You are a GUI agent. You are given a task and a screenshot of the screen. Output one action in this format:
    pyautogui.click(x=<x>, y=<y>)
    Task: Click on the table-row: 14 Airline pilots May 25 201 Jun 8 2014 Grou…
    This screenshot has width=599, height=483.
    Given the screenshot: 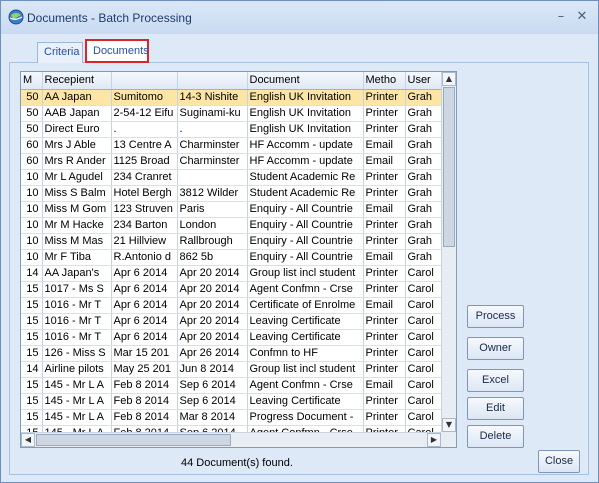 What is the action you would take?
    pyautogui.click(x=232, y=369)
    